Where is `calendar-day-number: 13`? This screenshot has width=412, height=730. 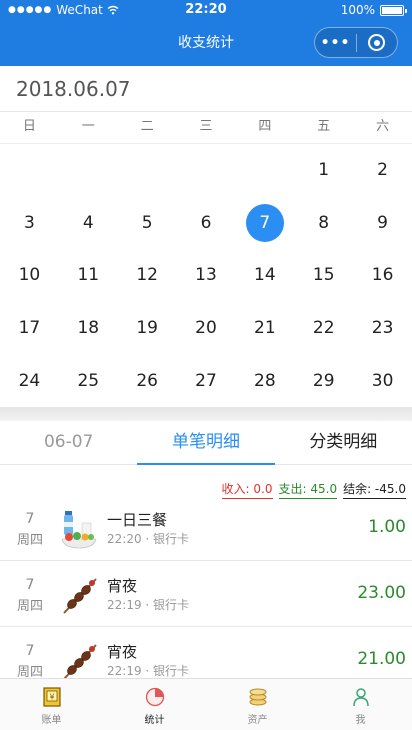
calendar-day-number: 13 is located at coordinates (206, 275).